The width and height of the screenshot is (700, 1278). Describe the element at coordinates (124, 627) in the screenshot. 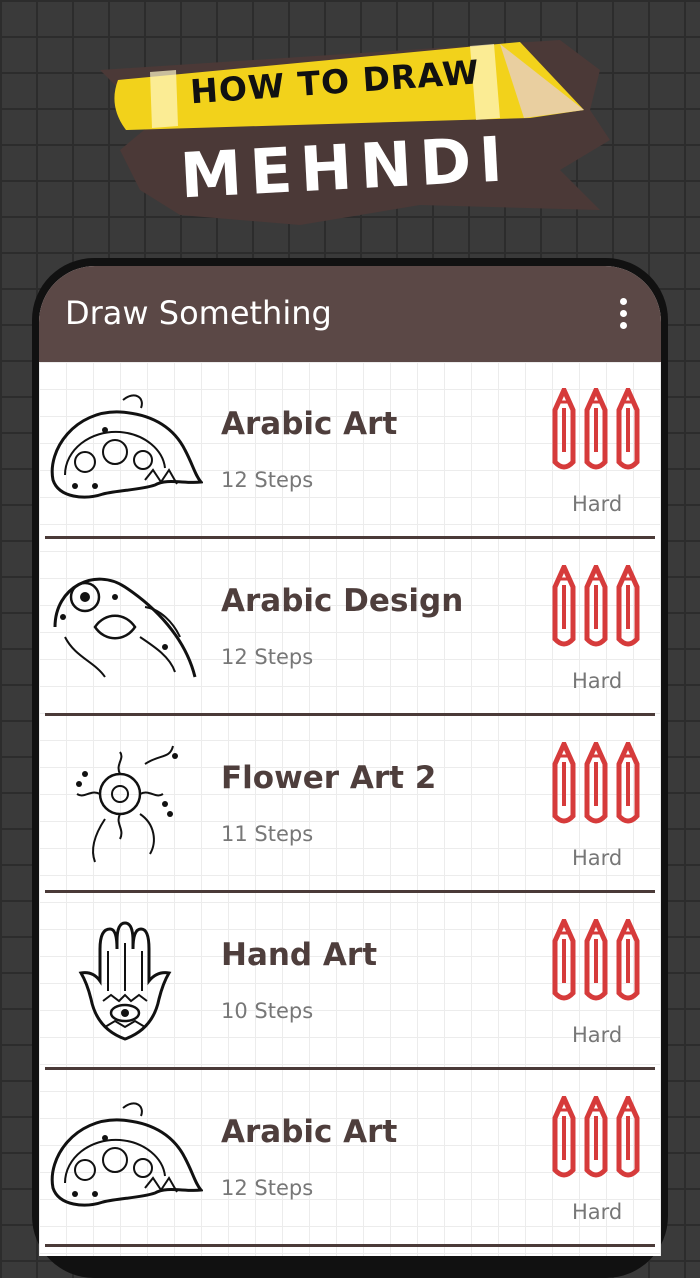

I see `floral-mehndi-icon` at that location.